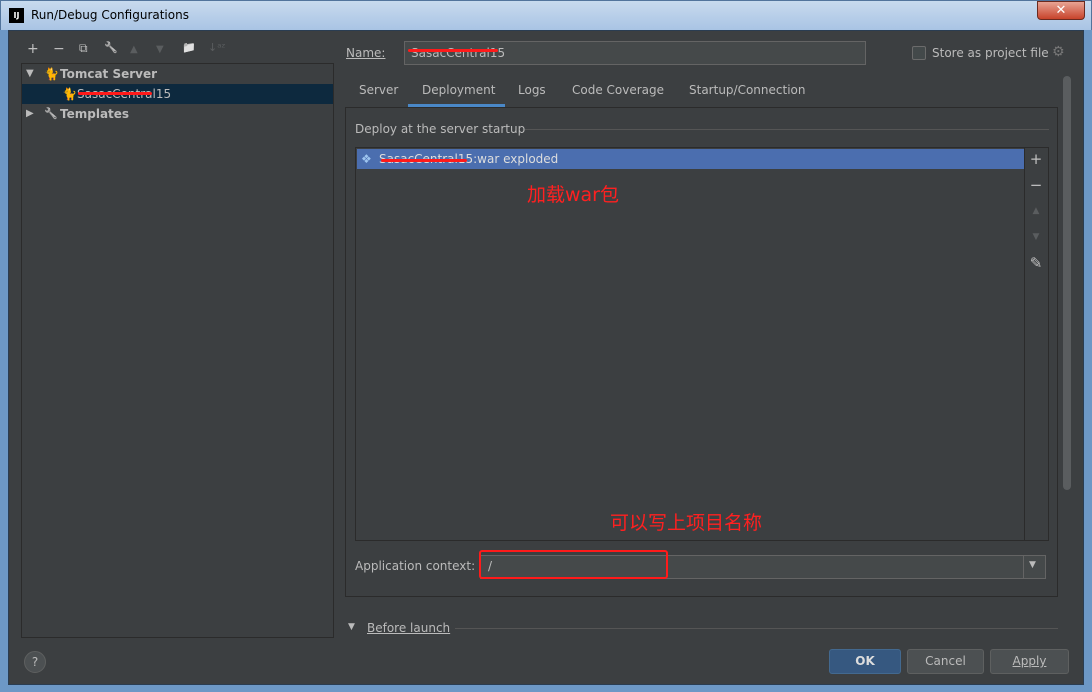  Describe the element at coordinates (990, 53) in the screenshot. I see `store-label: Store as project file` at that location.